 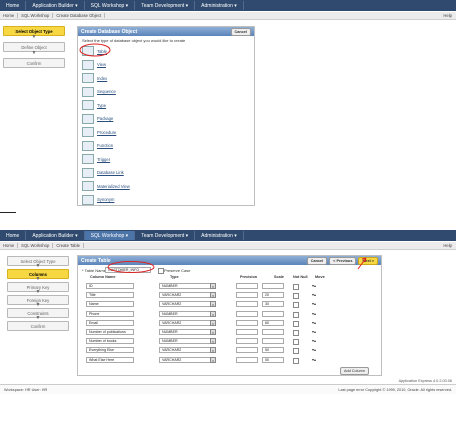 I want to click on object-type-item: Sequence, so click(x=99, y=91).